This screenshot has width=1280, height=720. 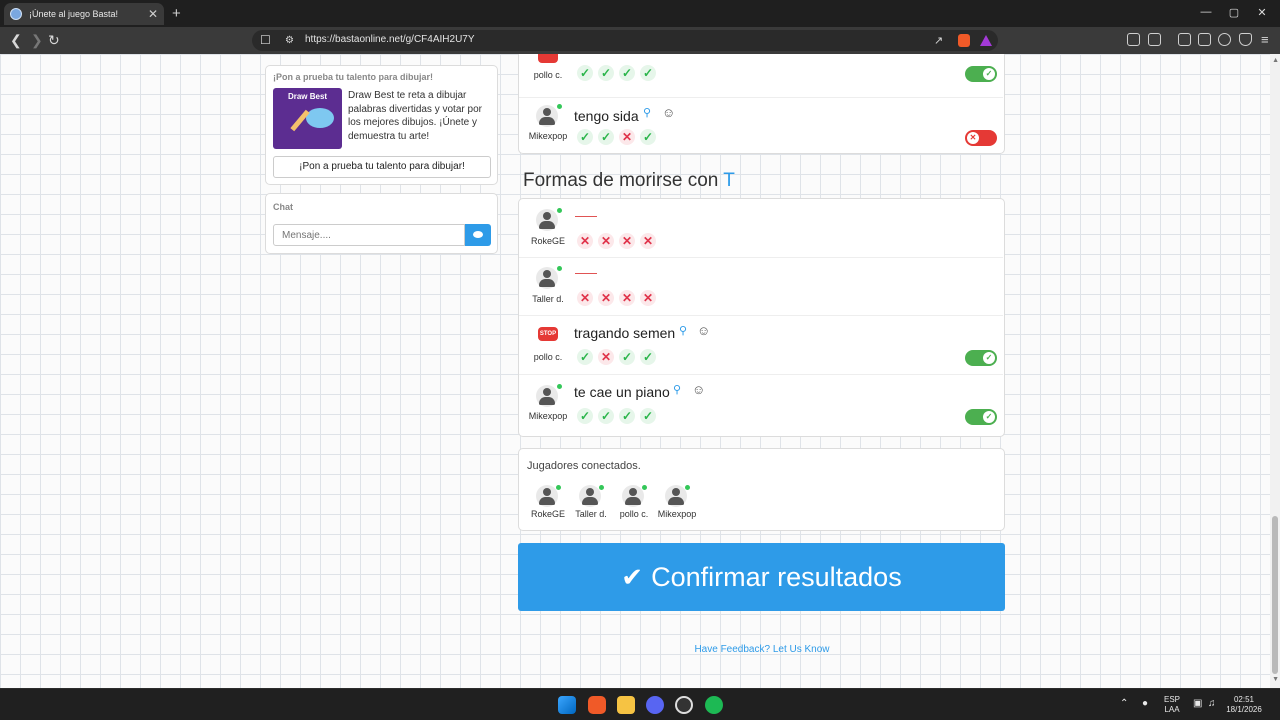 What do you see at coordinates (591, 514) in the screenshot?
I see `player-name: Taller d.` at bounding box center [591, 514].